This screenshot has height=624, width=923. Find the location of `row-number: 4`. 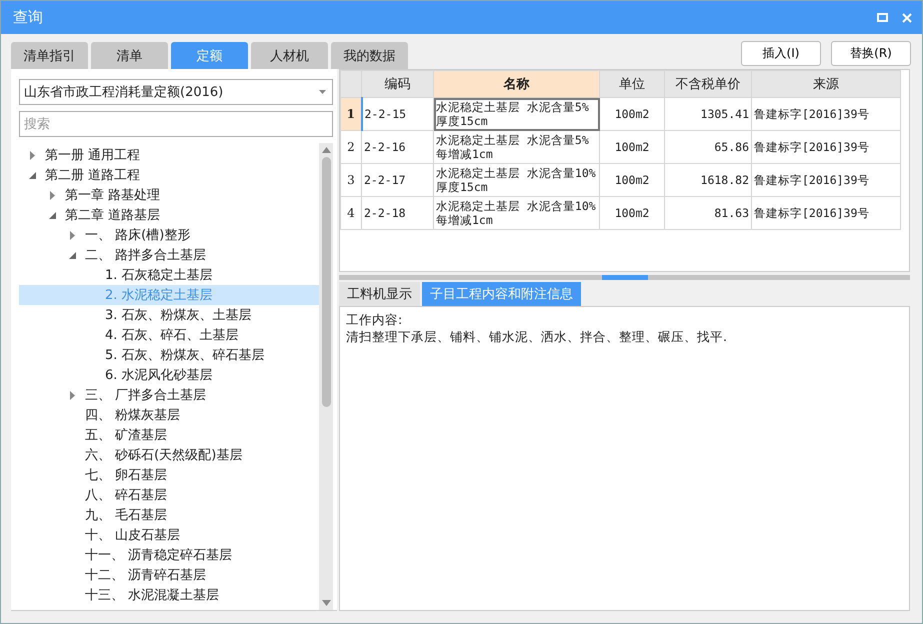

row-number: 4 is located at coordinates (351, 213).